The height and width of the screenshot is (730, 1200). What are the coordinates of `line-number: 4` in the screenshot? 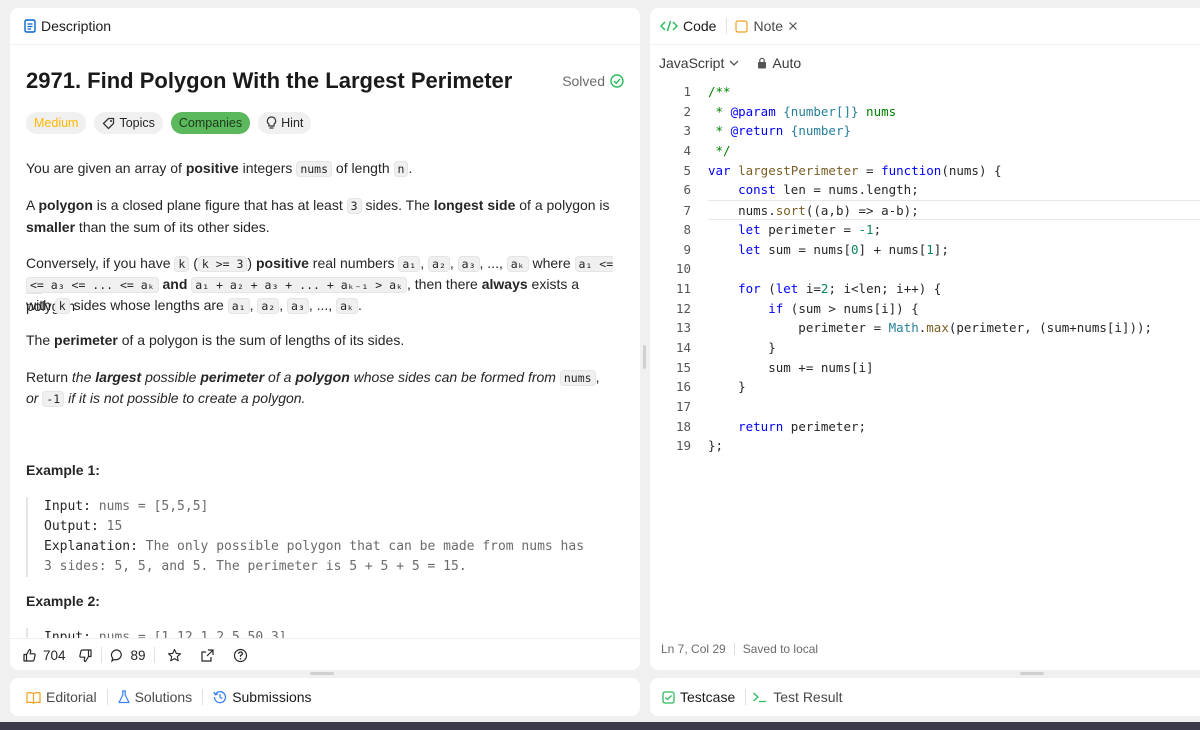 It's located at (687, 151).